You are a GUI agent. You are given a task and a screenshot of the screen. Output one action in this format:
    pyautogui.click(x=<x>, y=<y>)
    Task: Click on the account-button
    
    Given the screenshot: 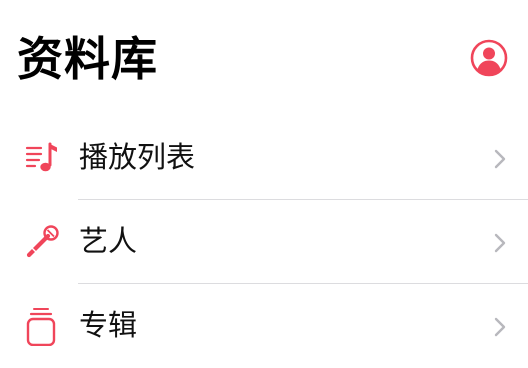 What is the action you would take?
    pyautogui.click(x=489, y=58)
    